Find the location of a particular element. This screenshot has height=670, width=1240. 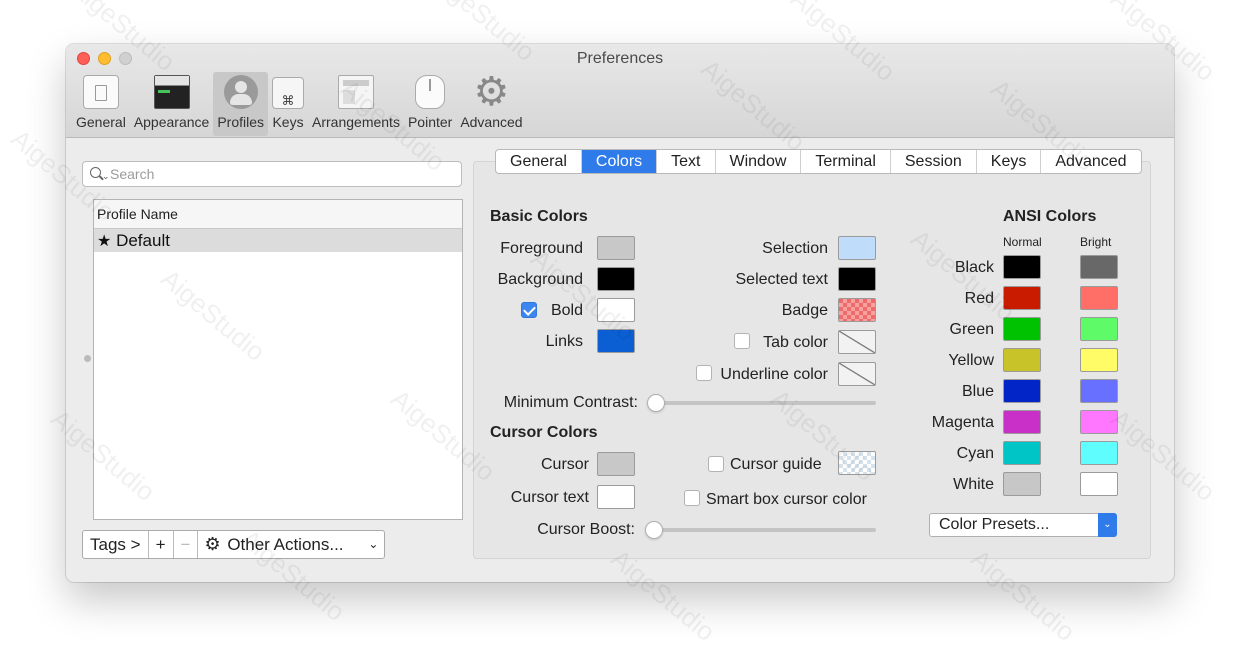

remove-profile-button: − is located at coordinates (186, 544).